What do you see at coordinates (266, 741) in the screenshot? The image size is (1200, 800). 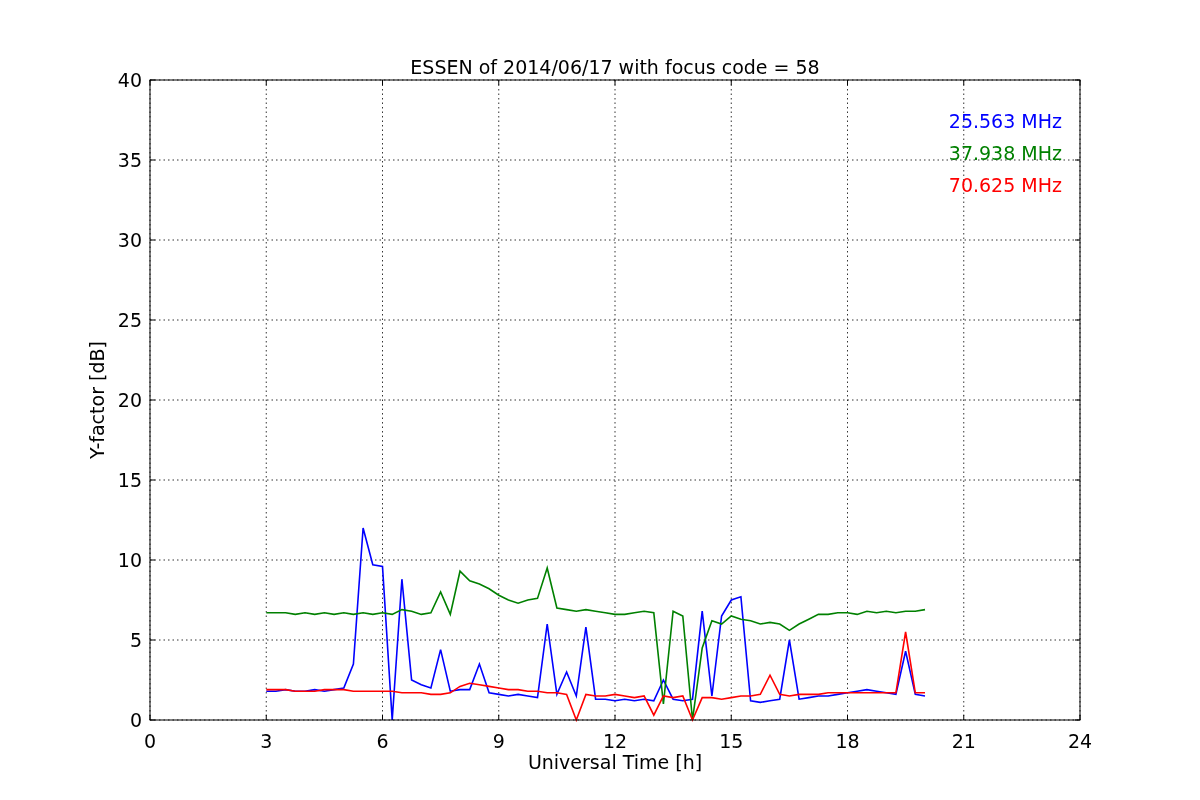 I see `tick-label: 3` at bounding box center [266, 741].